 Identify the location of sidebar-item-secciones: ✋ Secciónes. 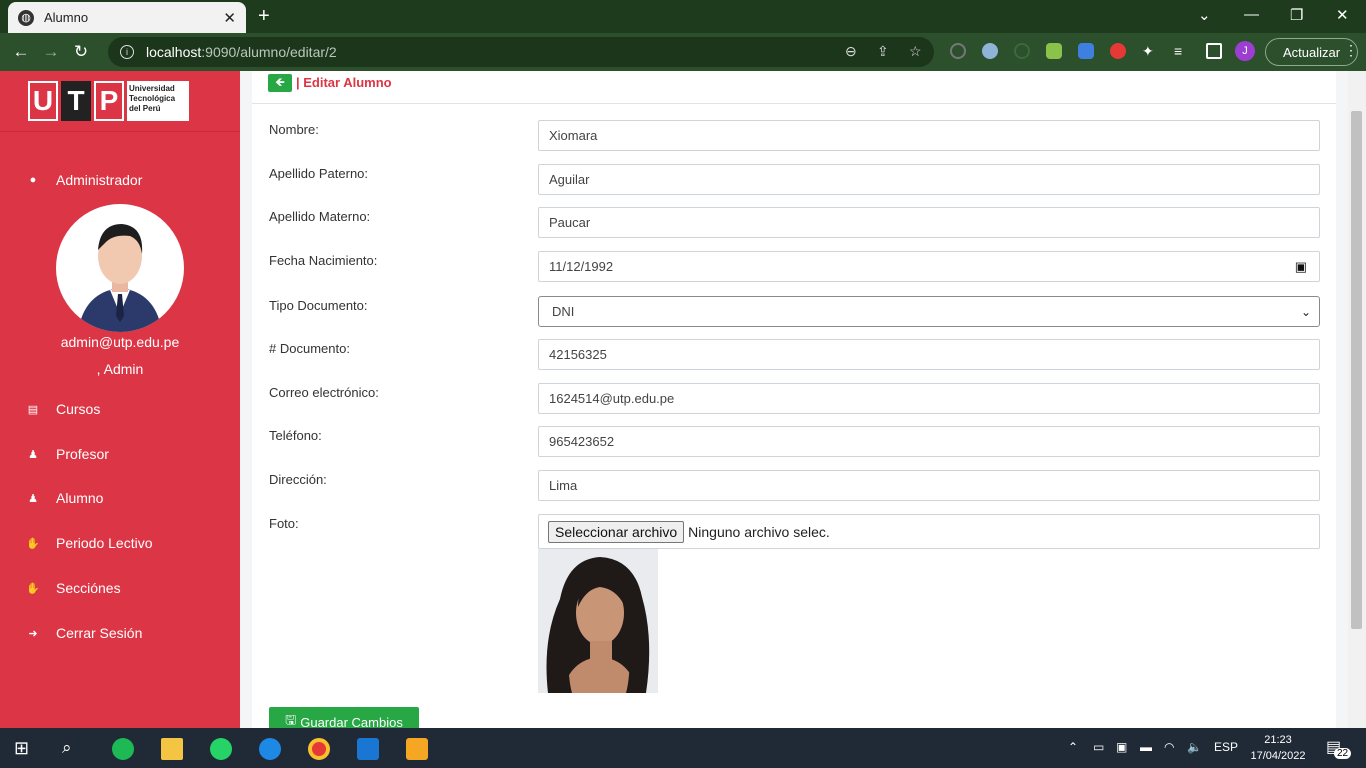
(73, 588).